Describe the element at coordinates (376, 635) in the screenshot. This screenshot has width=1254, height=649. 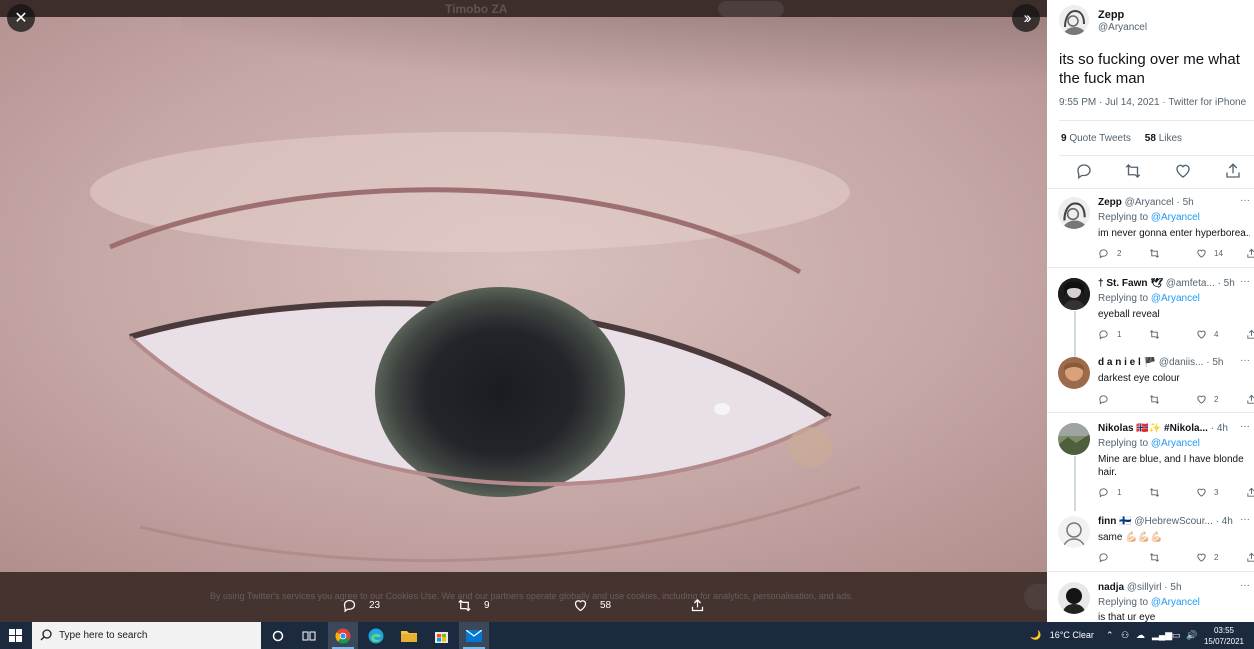
I see `taskbar-edge` at that location.